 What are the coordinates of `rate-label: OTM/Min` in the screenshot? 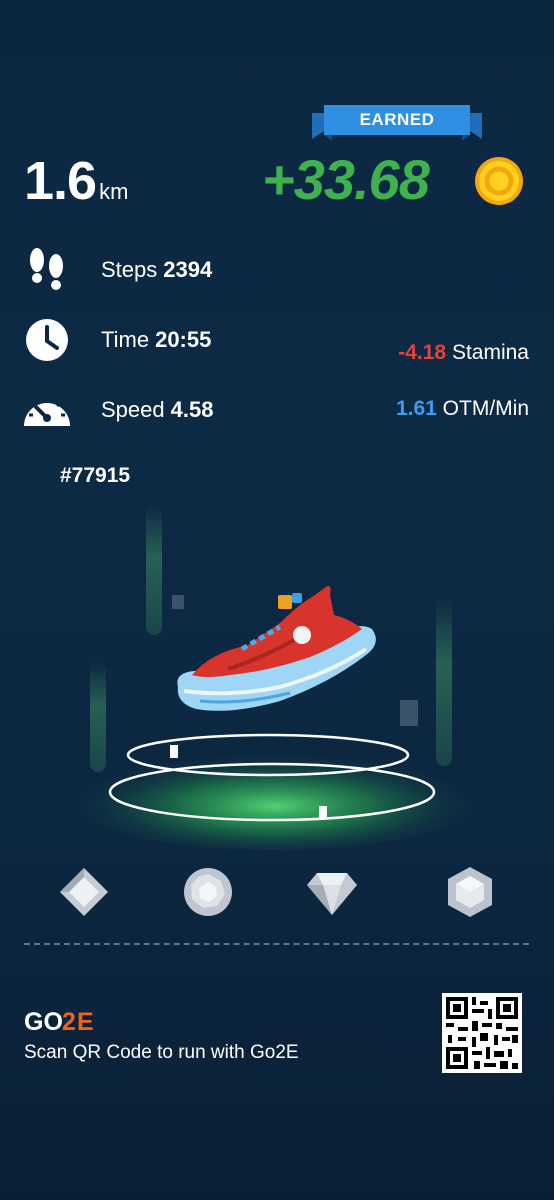 It's located at (485, 408).